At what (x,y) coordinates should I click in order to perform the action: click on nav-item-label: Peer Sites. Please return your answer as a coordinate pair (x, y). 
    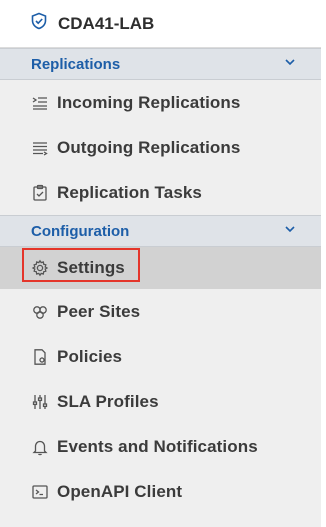
    Looking at the image, I should click on (99, 311).